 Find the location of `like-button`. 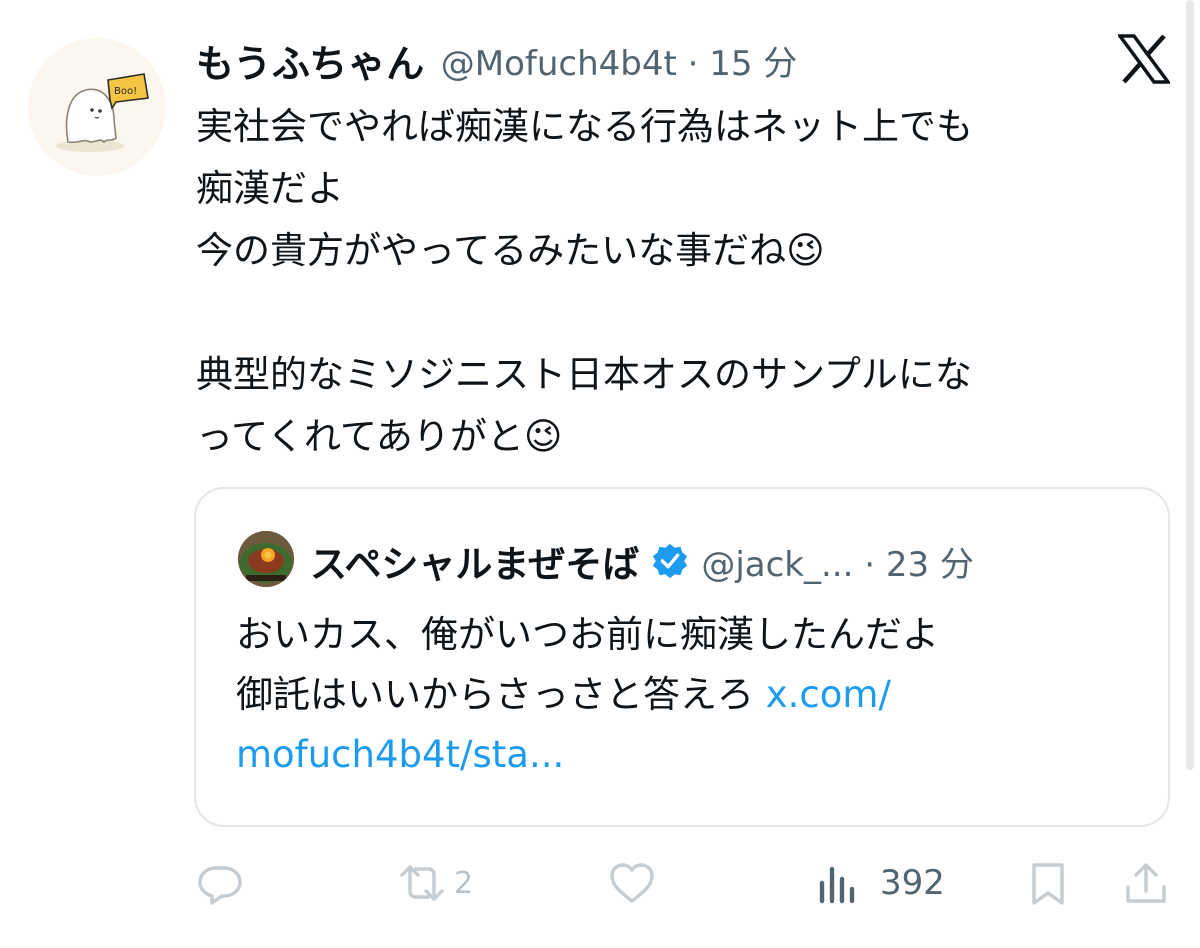

like-button is located at coordinates (632, 883).